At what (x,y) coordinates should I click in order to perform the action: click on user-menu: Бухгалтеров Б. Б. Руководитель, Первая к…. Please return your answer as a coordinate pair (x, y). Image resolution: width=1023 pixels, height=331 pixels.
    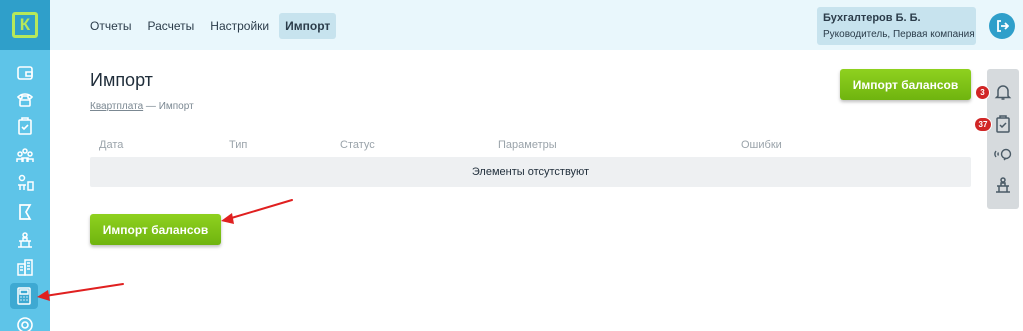
    Looking at the image, I should click on (896, 26).